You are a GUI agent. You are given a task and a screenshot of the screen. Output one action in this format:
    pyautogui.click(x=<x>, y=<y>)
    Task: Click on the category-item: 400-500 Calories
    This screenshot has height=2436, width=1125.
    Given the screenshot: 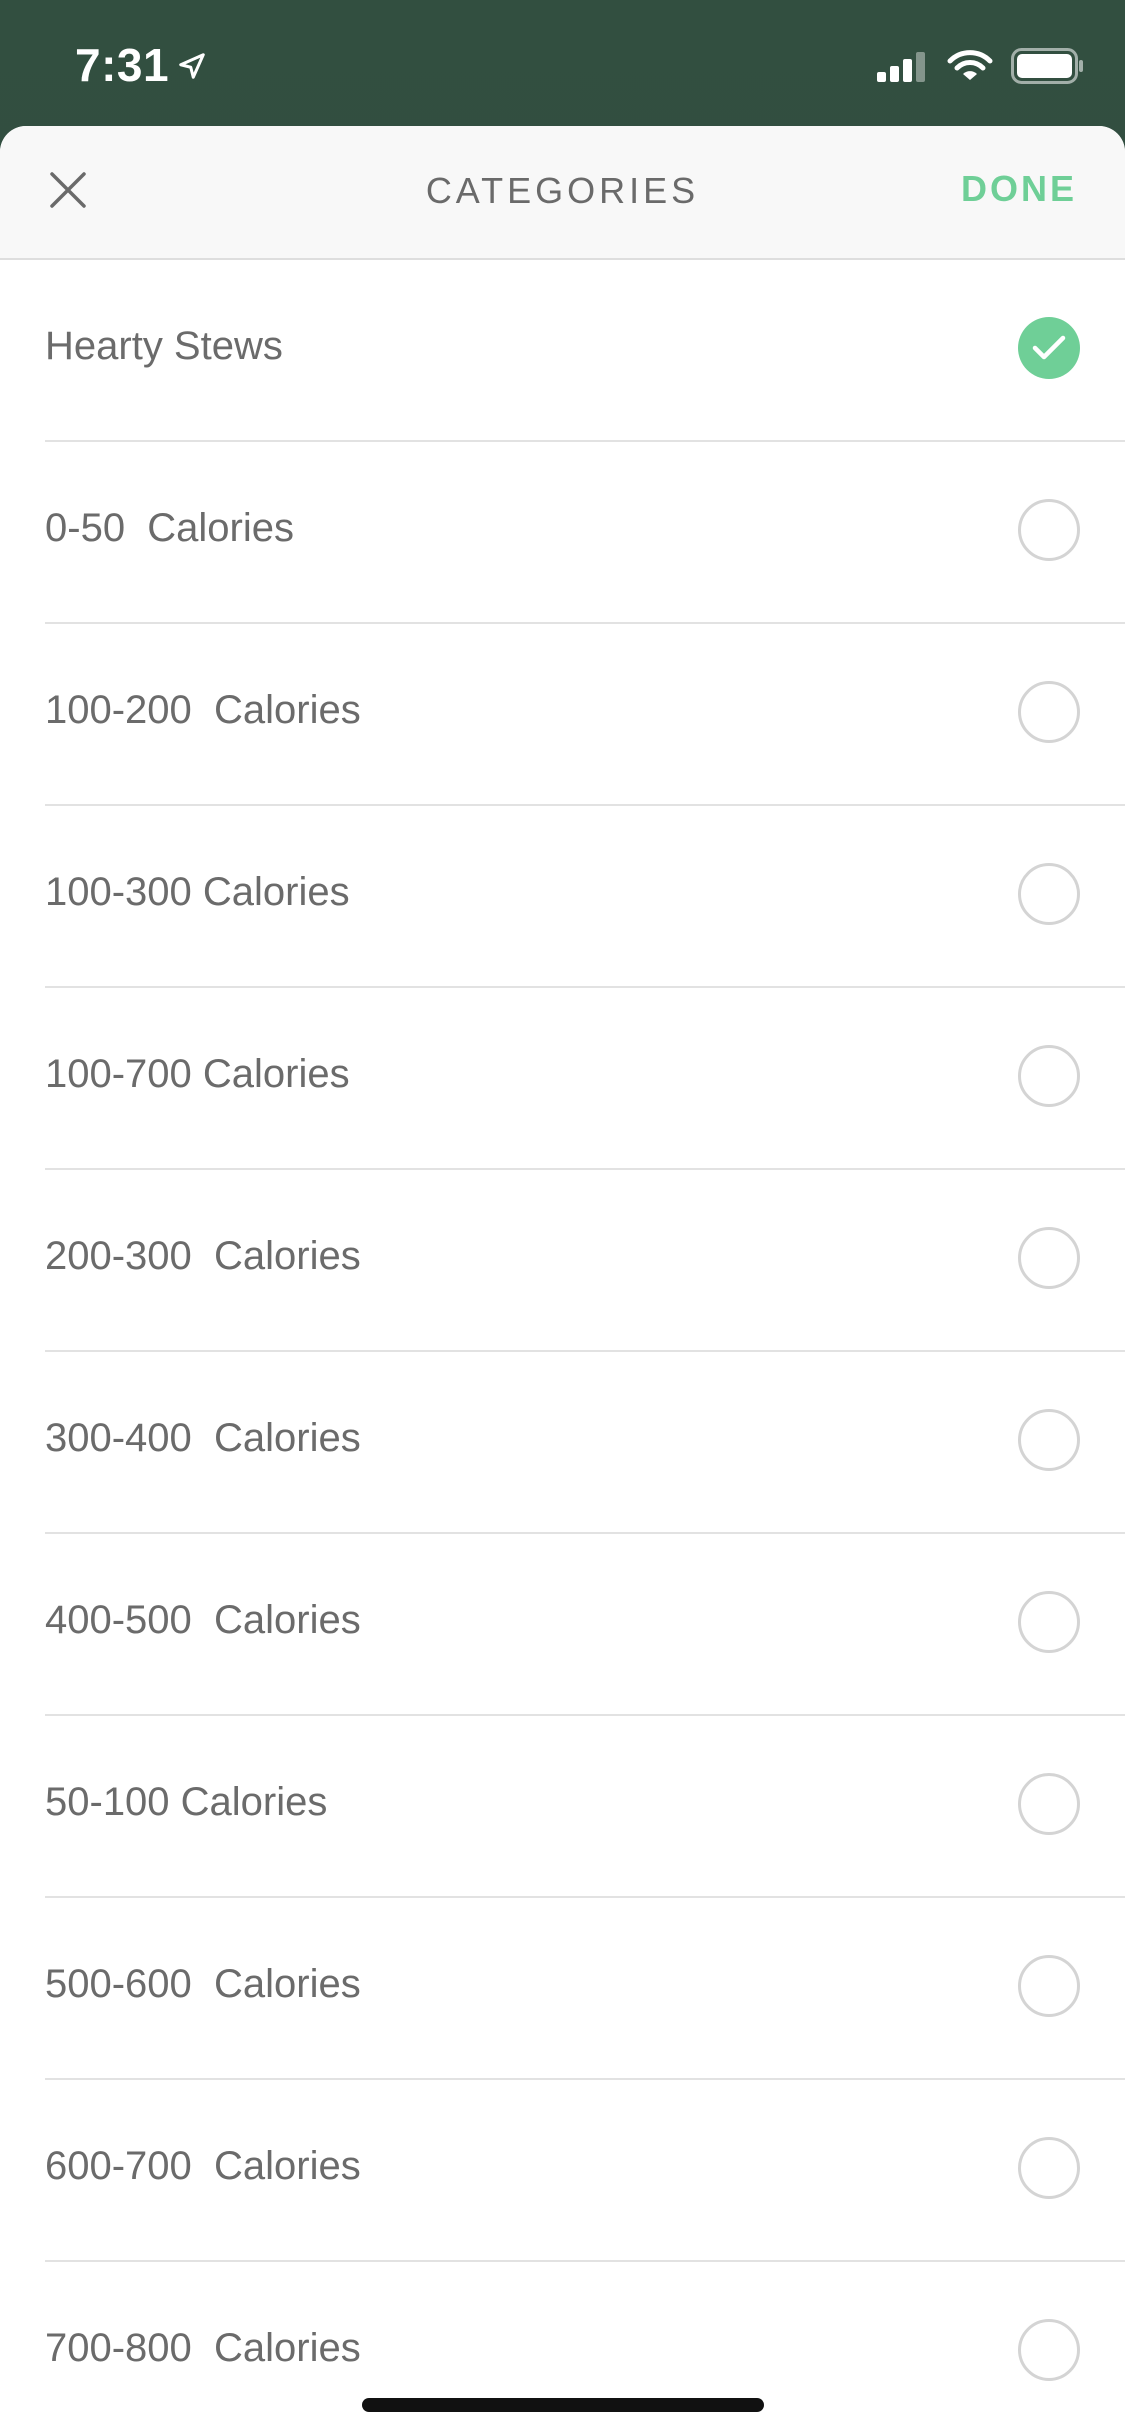 What is the action you would take?
    pyautogui.click(x=585, y=1625)
    